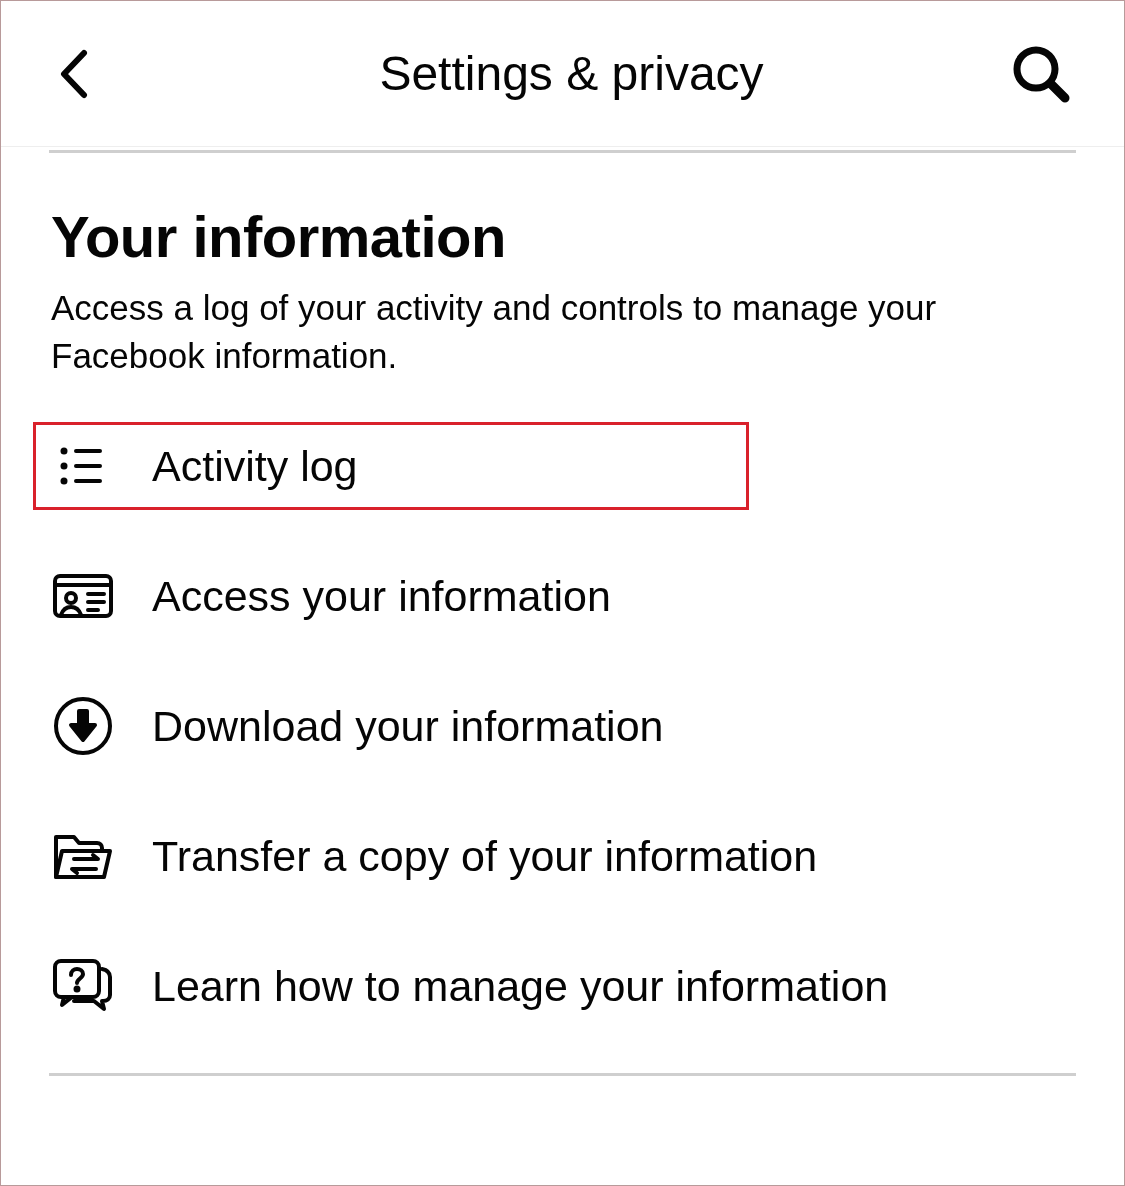  I want to click on section-title: Your information, so click(279, 236).